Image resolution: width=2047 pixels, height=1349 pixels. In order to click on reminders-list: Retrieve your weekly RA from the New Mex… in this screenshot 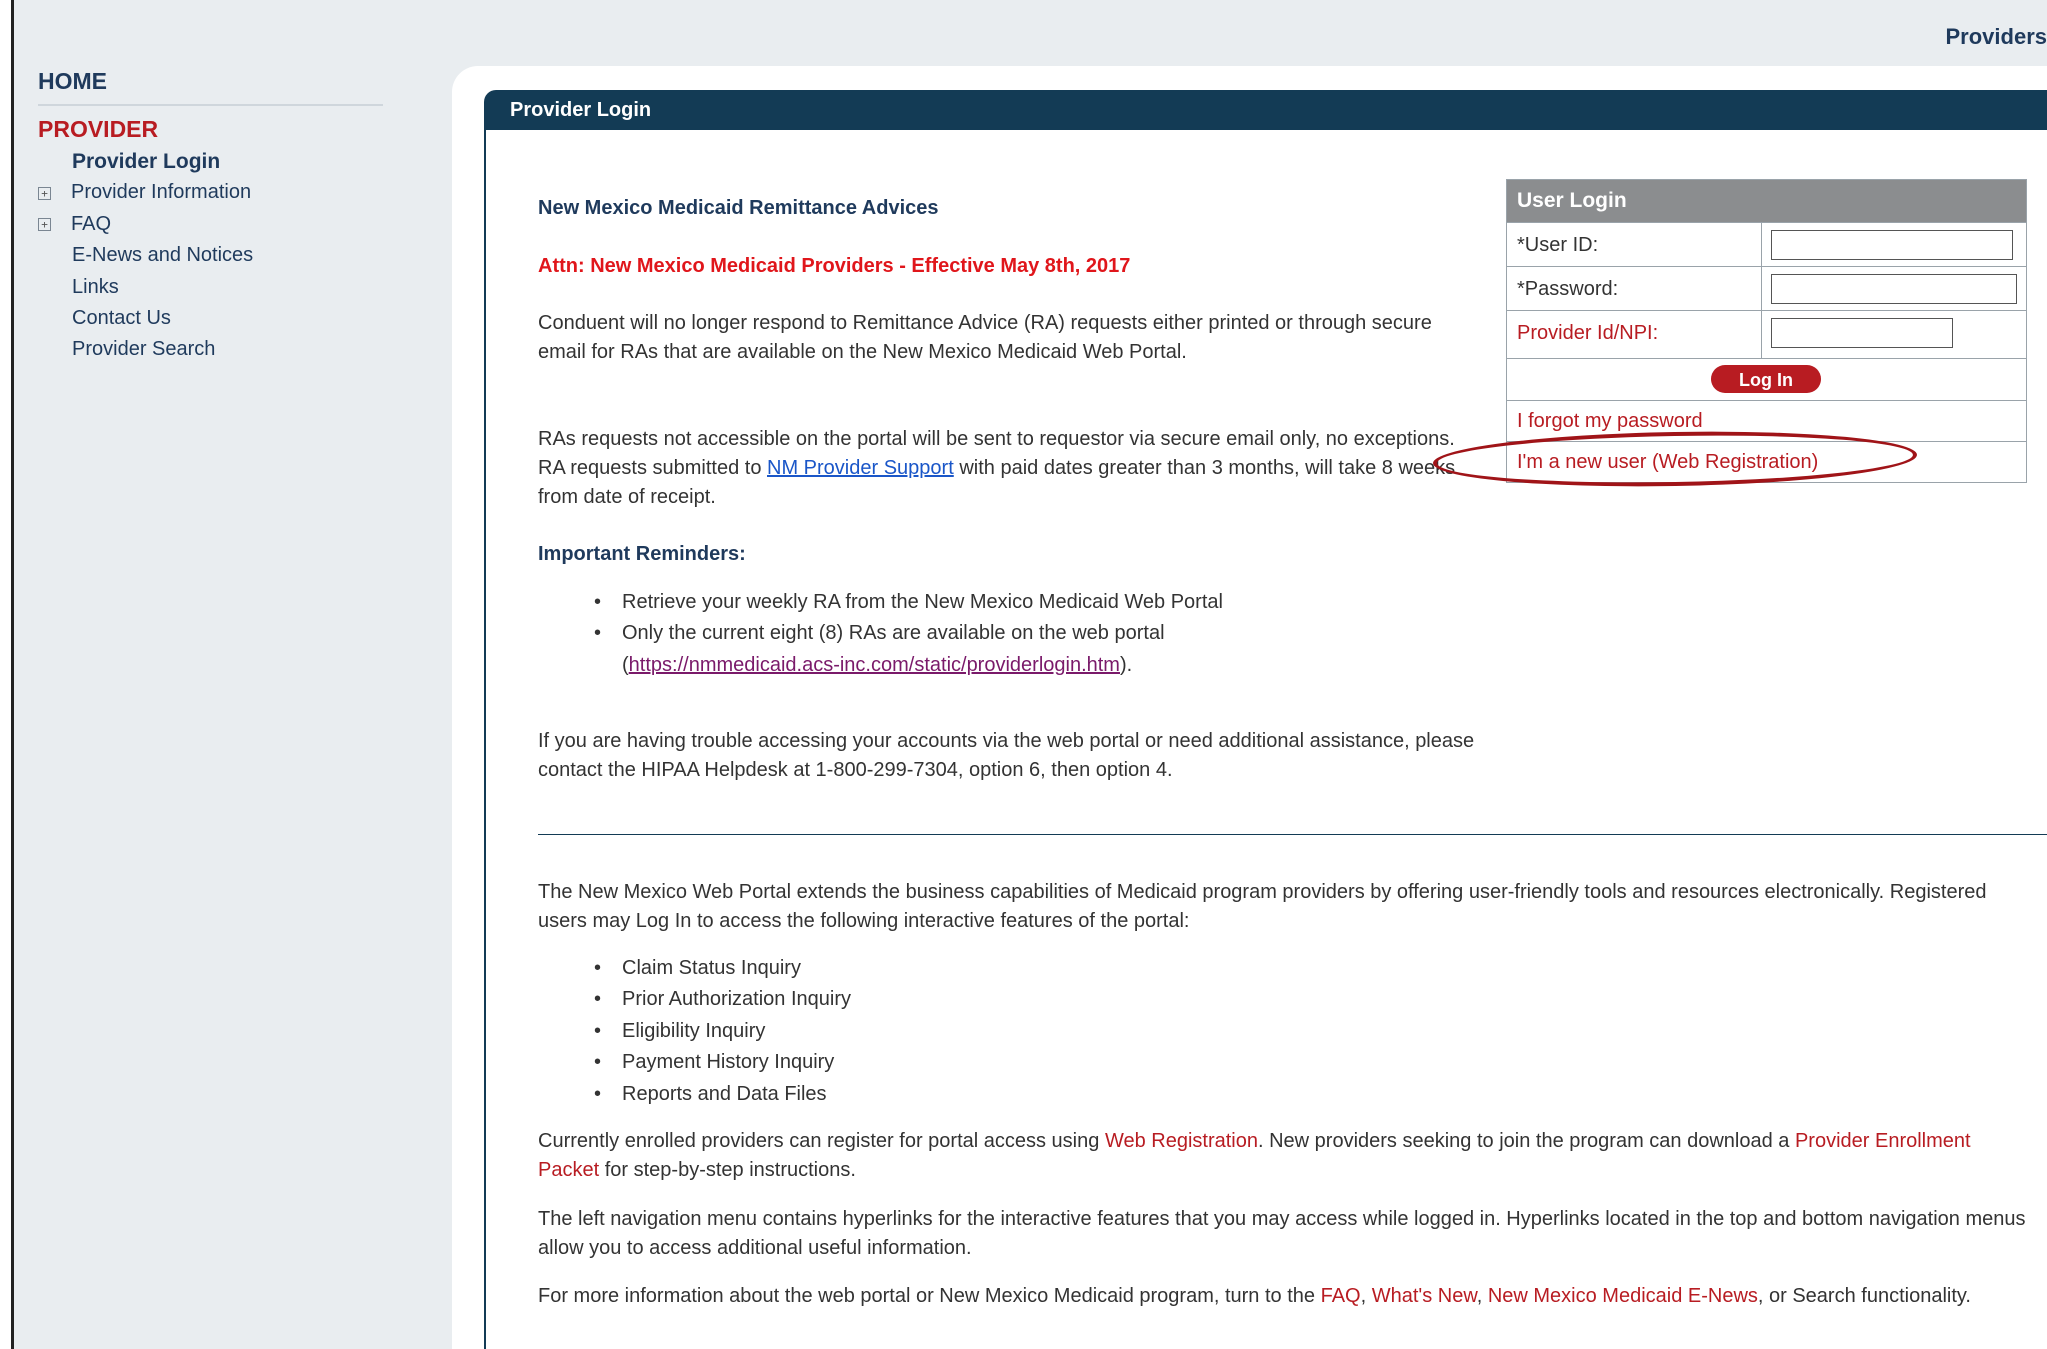, I will do `click(880, 618)`.